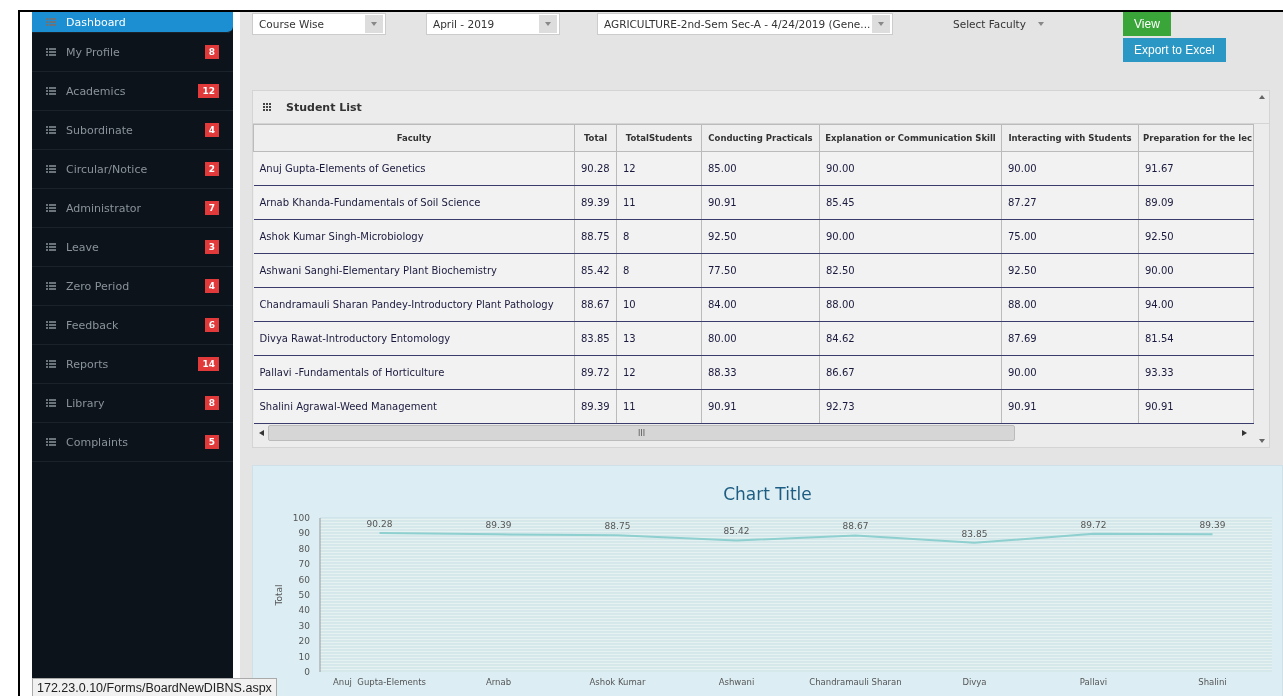  I want to click on tick-label: 50, so click(304, 595).